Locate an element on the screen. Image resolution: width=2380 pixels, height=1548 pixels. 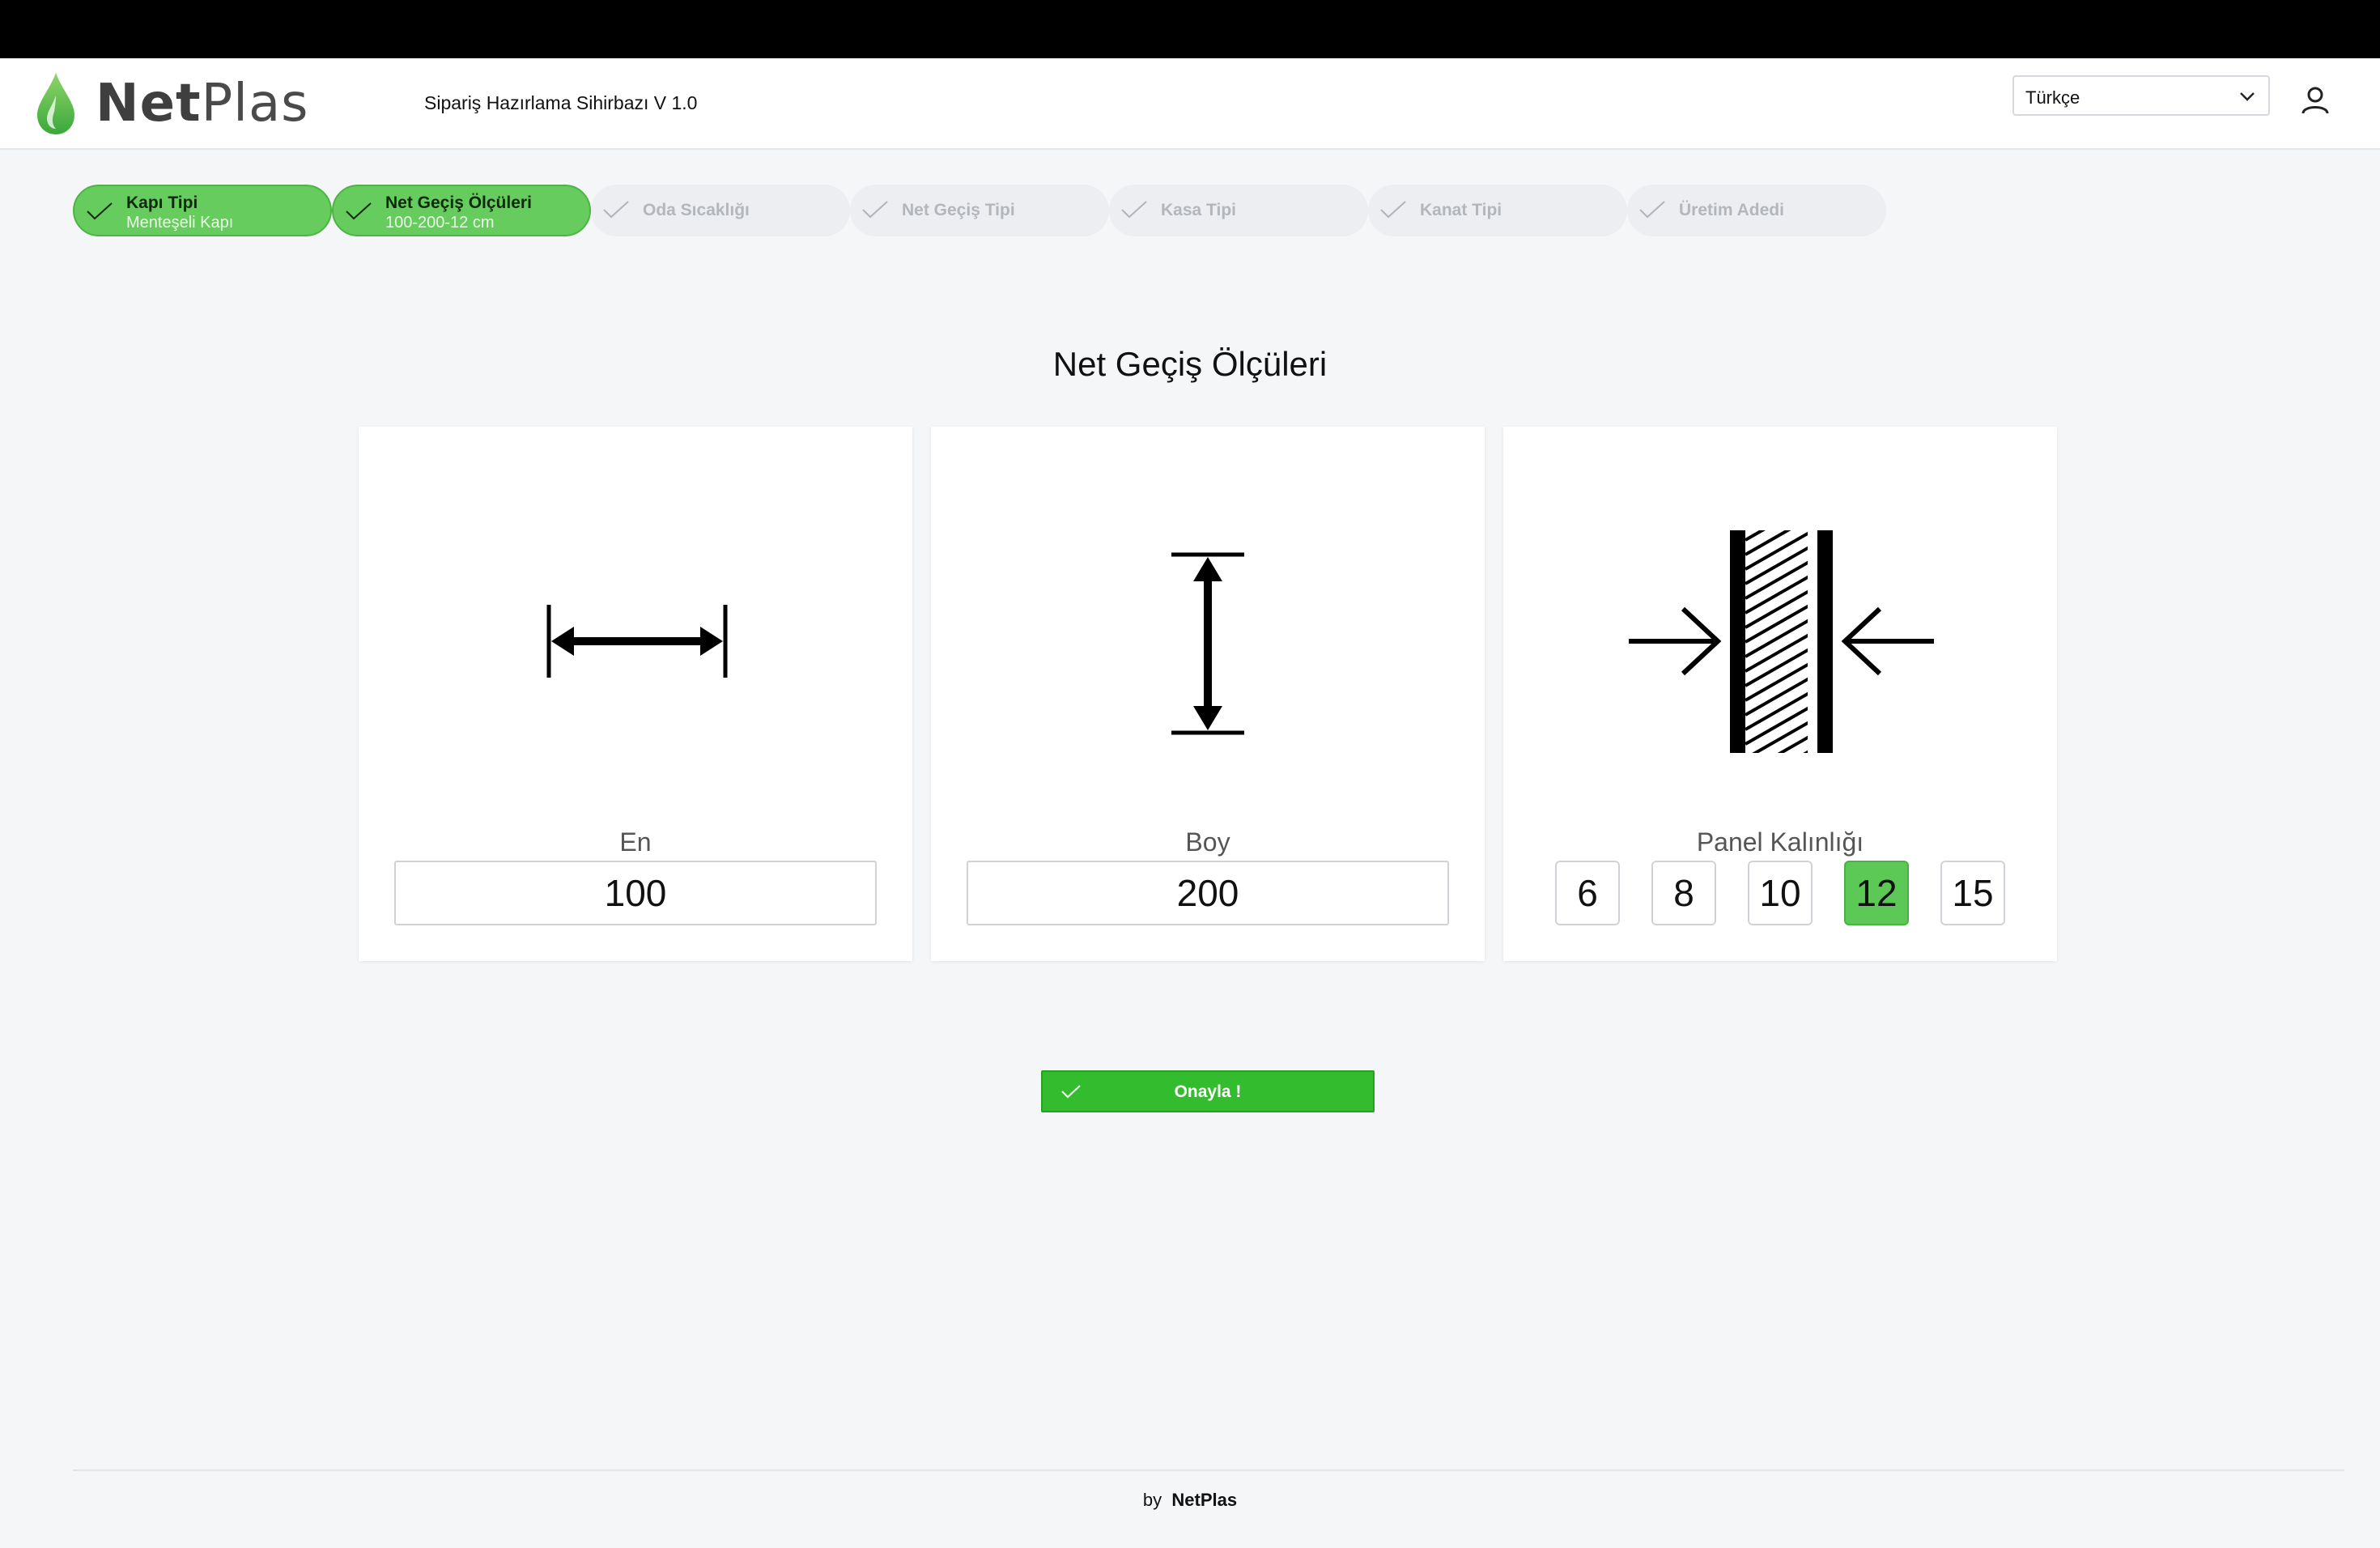
app-title: Sipariş Hazırlama Sihirbazı V 1.0 is located at coordinates (561, 103).